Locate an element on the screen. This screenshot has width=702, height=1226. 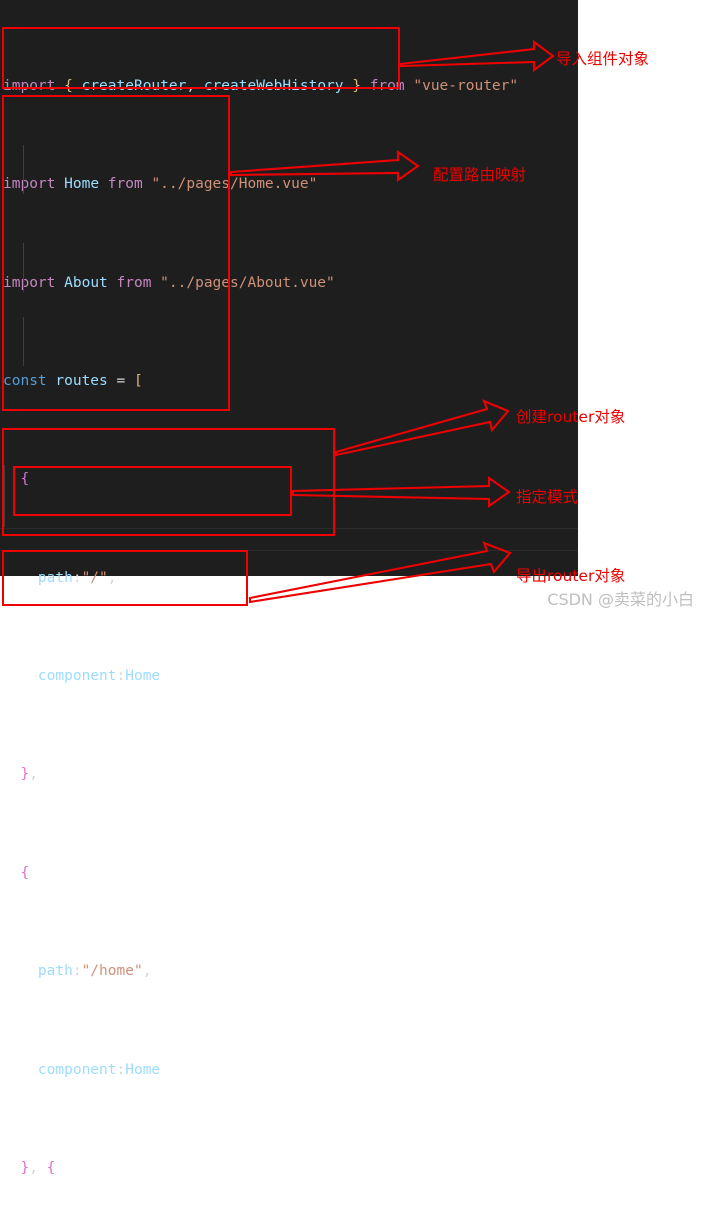
token-brace: { is located at coordinates (68, 85).